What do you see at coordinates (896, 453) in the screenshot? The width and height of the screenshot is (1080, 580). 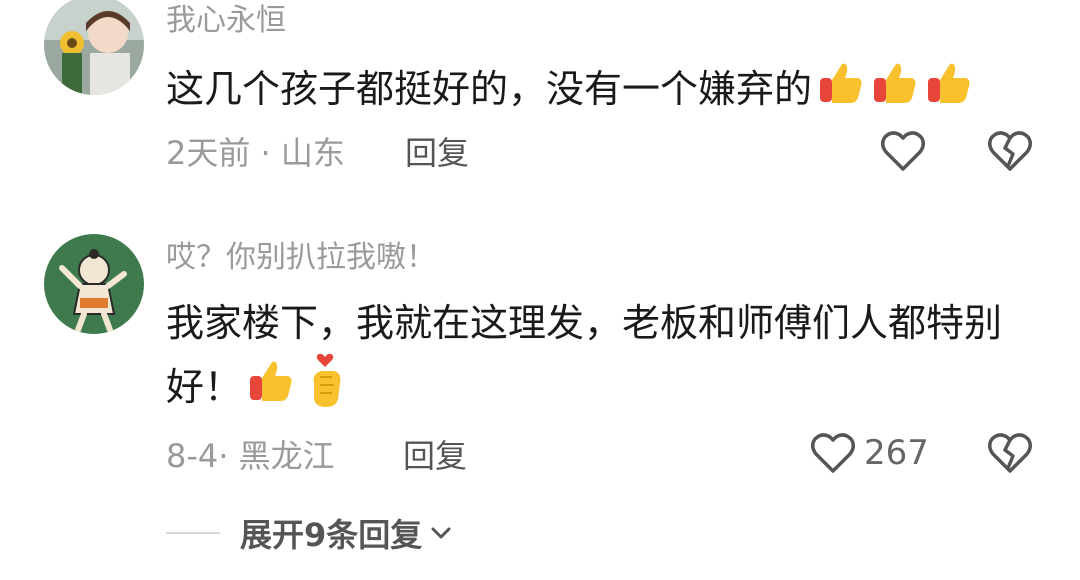 I see `like-count: 267` at bounding box center [896, 453].